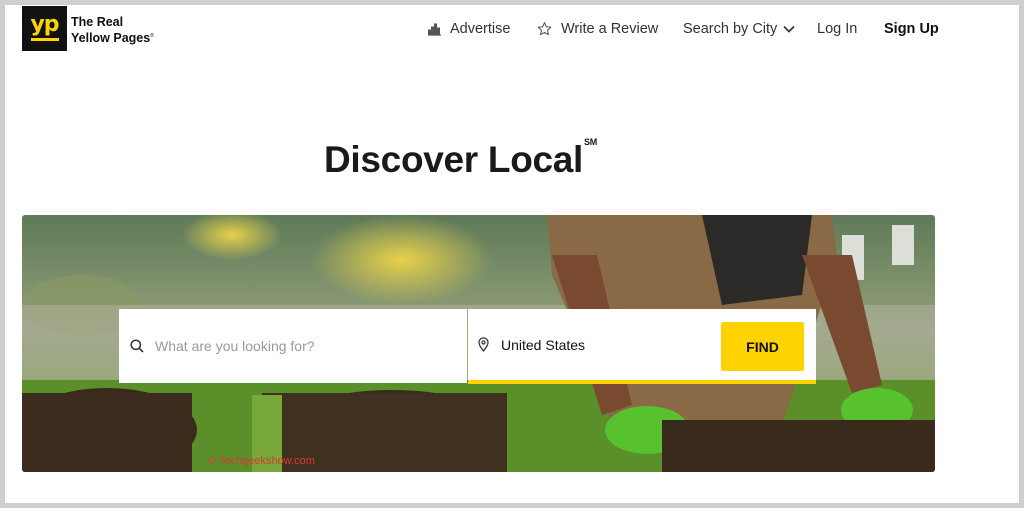 The image size is (1024, 508). I want to click on nav-log-in-label: Log In, so click(837, 29).